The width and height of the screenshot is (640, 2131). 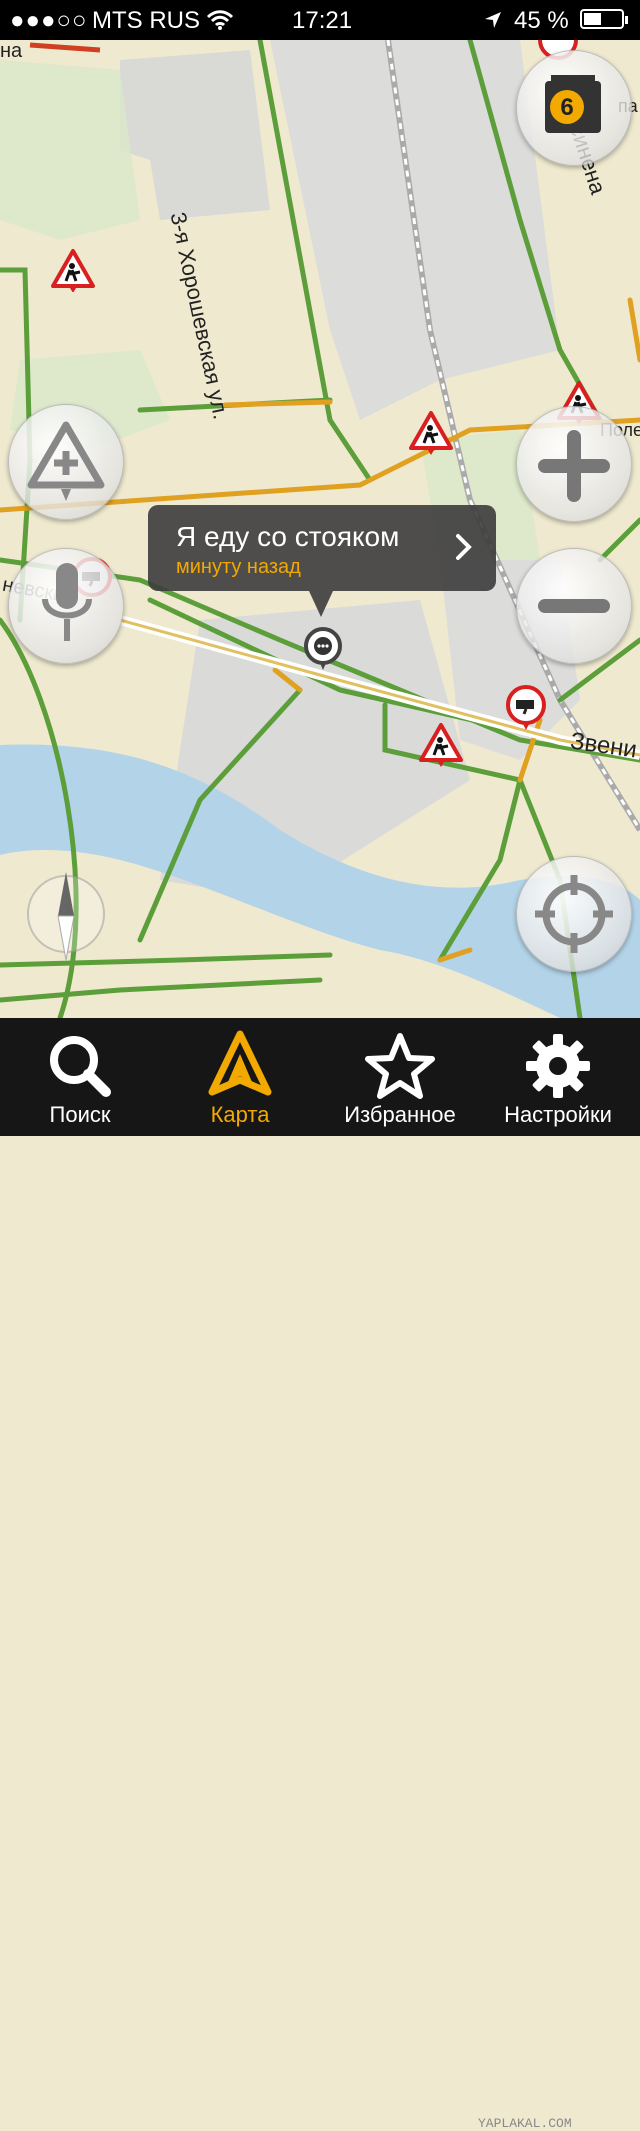 I want to click on minus-icon, so click(x=574, y=606).